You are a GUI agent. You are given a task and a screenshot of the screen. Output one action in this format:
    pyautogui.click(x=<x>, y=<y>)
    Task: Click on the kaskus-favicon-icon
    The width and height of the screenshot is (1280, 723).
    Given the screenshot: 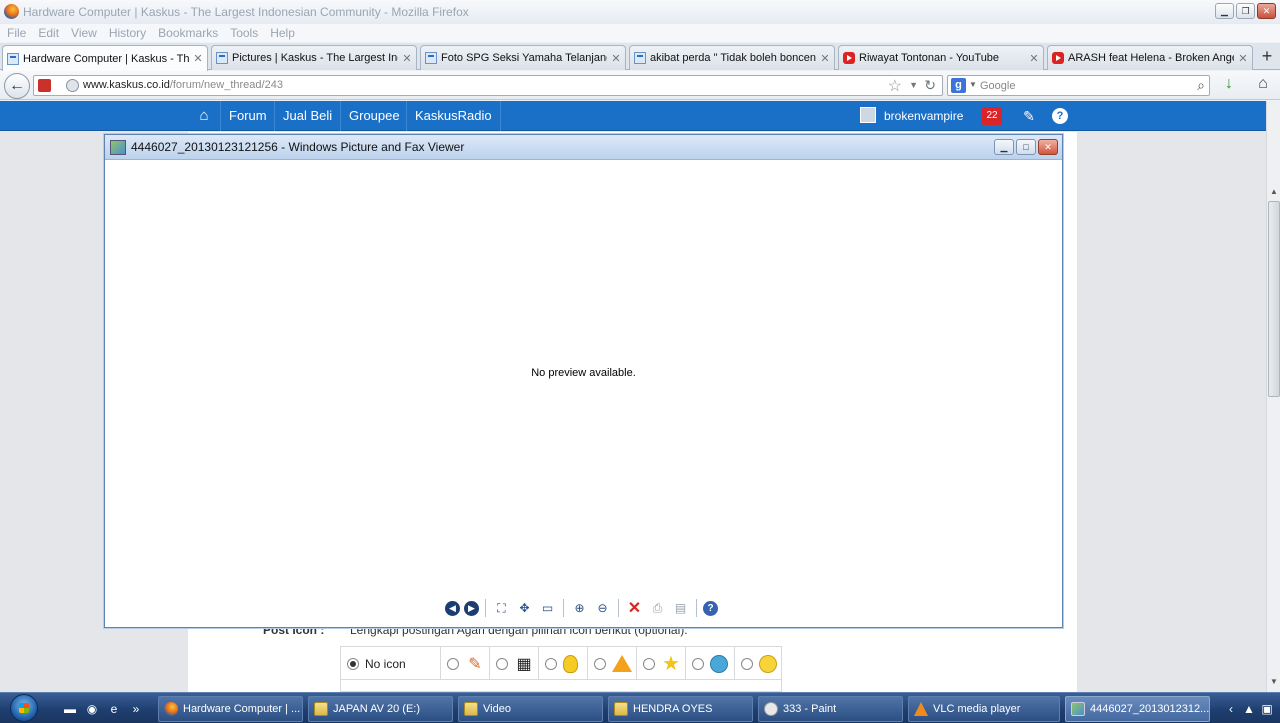 What is the action you would take?
    pyautogui.click(x=431, y=58)
    